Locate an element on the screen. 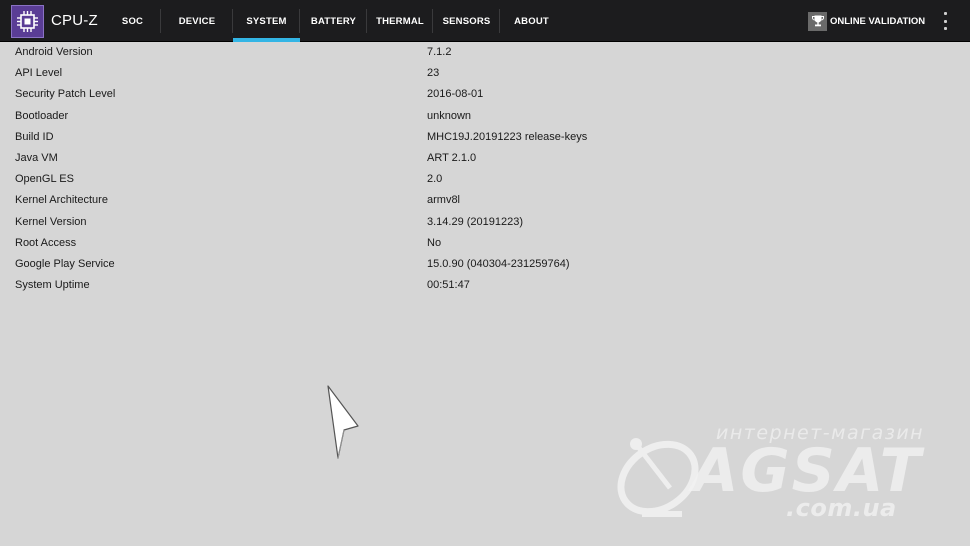 The width and height of the screenshot is (970, 546). list-item: Java VM ART 2.1.0 is located at coordinates (485, 159).